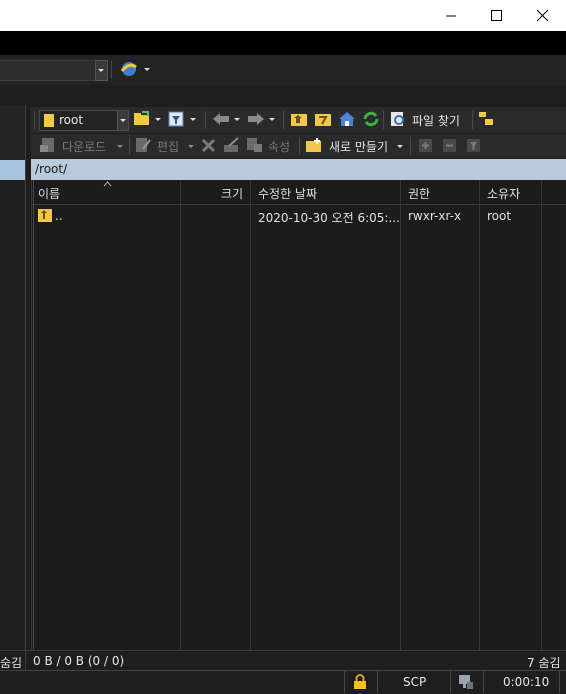 The image size is (566, 694). I want to click on root-directory-icon, so click(323, 119).